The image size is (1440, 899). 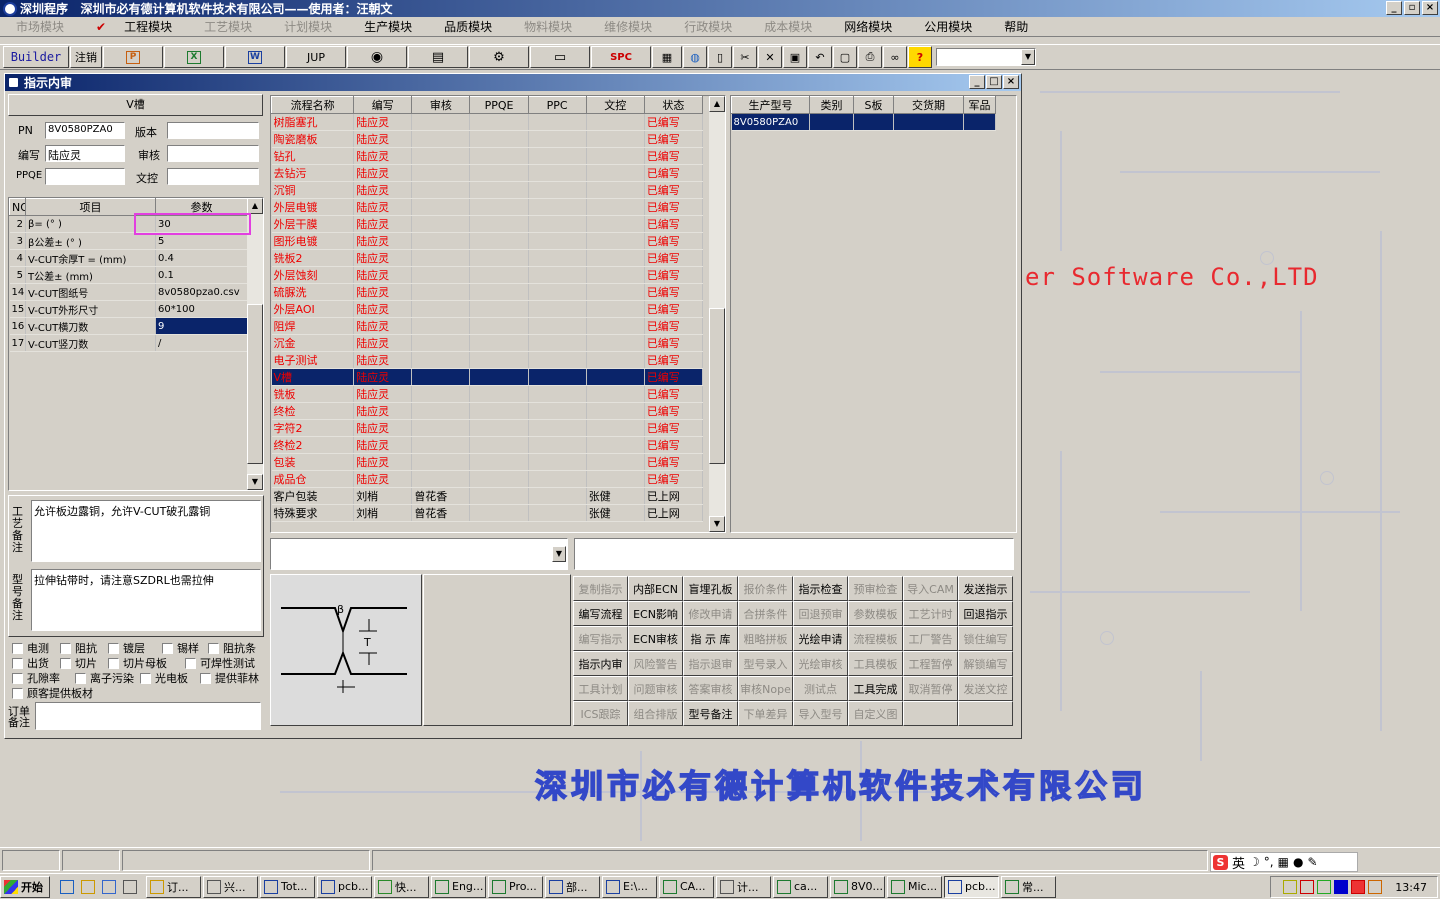 What do you see at coordinates (487, 496) in the screenshot?
I see `flow-row: 客户包装 刘梢 曾花香 张健 已上网` at bounding box center [487, 496].